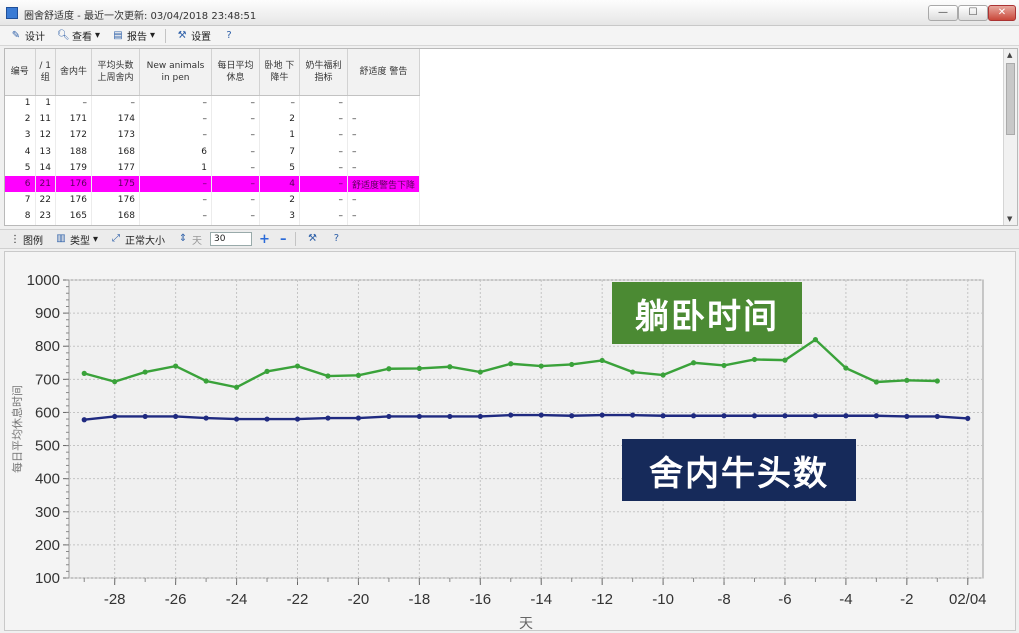  Describe the element at coordinates (20, 216) in the screenshot. I see `table-cell: 8` at that location.